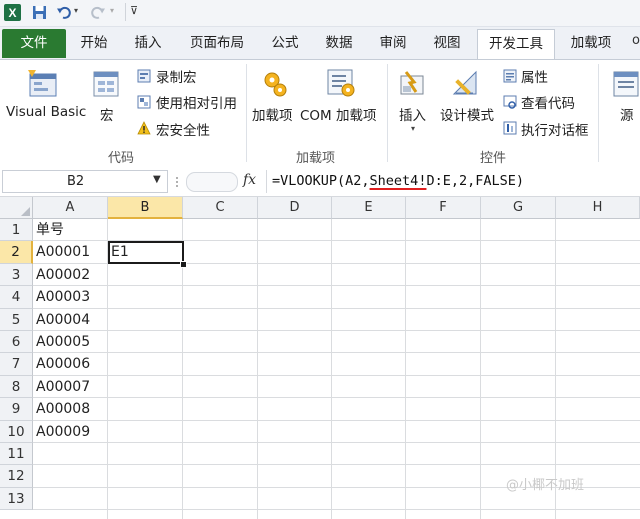 Image resolution: width=640 pixels, height=519 pixels. What do you see at coordinates (466, 83) in the screenshot?
I see `design-mode-icon` at bounding box center [466, 83].